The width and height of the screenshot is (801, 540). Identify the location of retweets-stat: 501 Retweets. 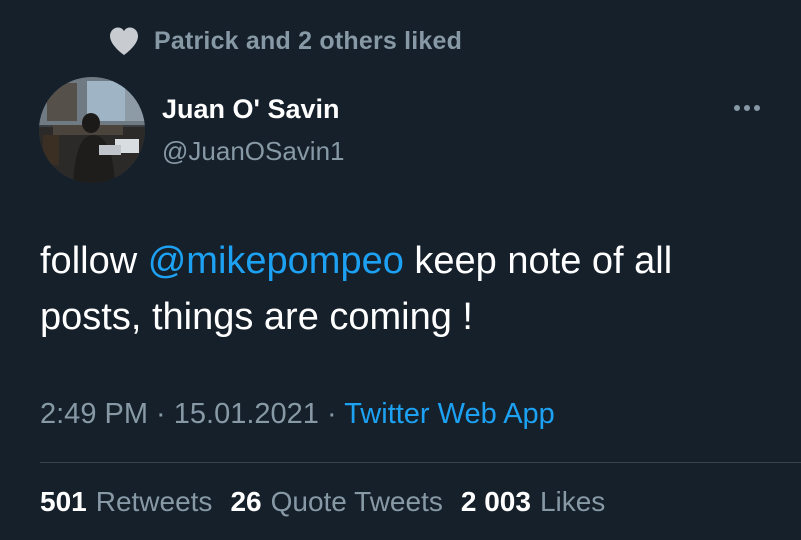
(126, 502).